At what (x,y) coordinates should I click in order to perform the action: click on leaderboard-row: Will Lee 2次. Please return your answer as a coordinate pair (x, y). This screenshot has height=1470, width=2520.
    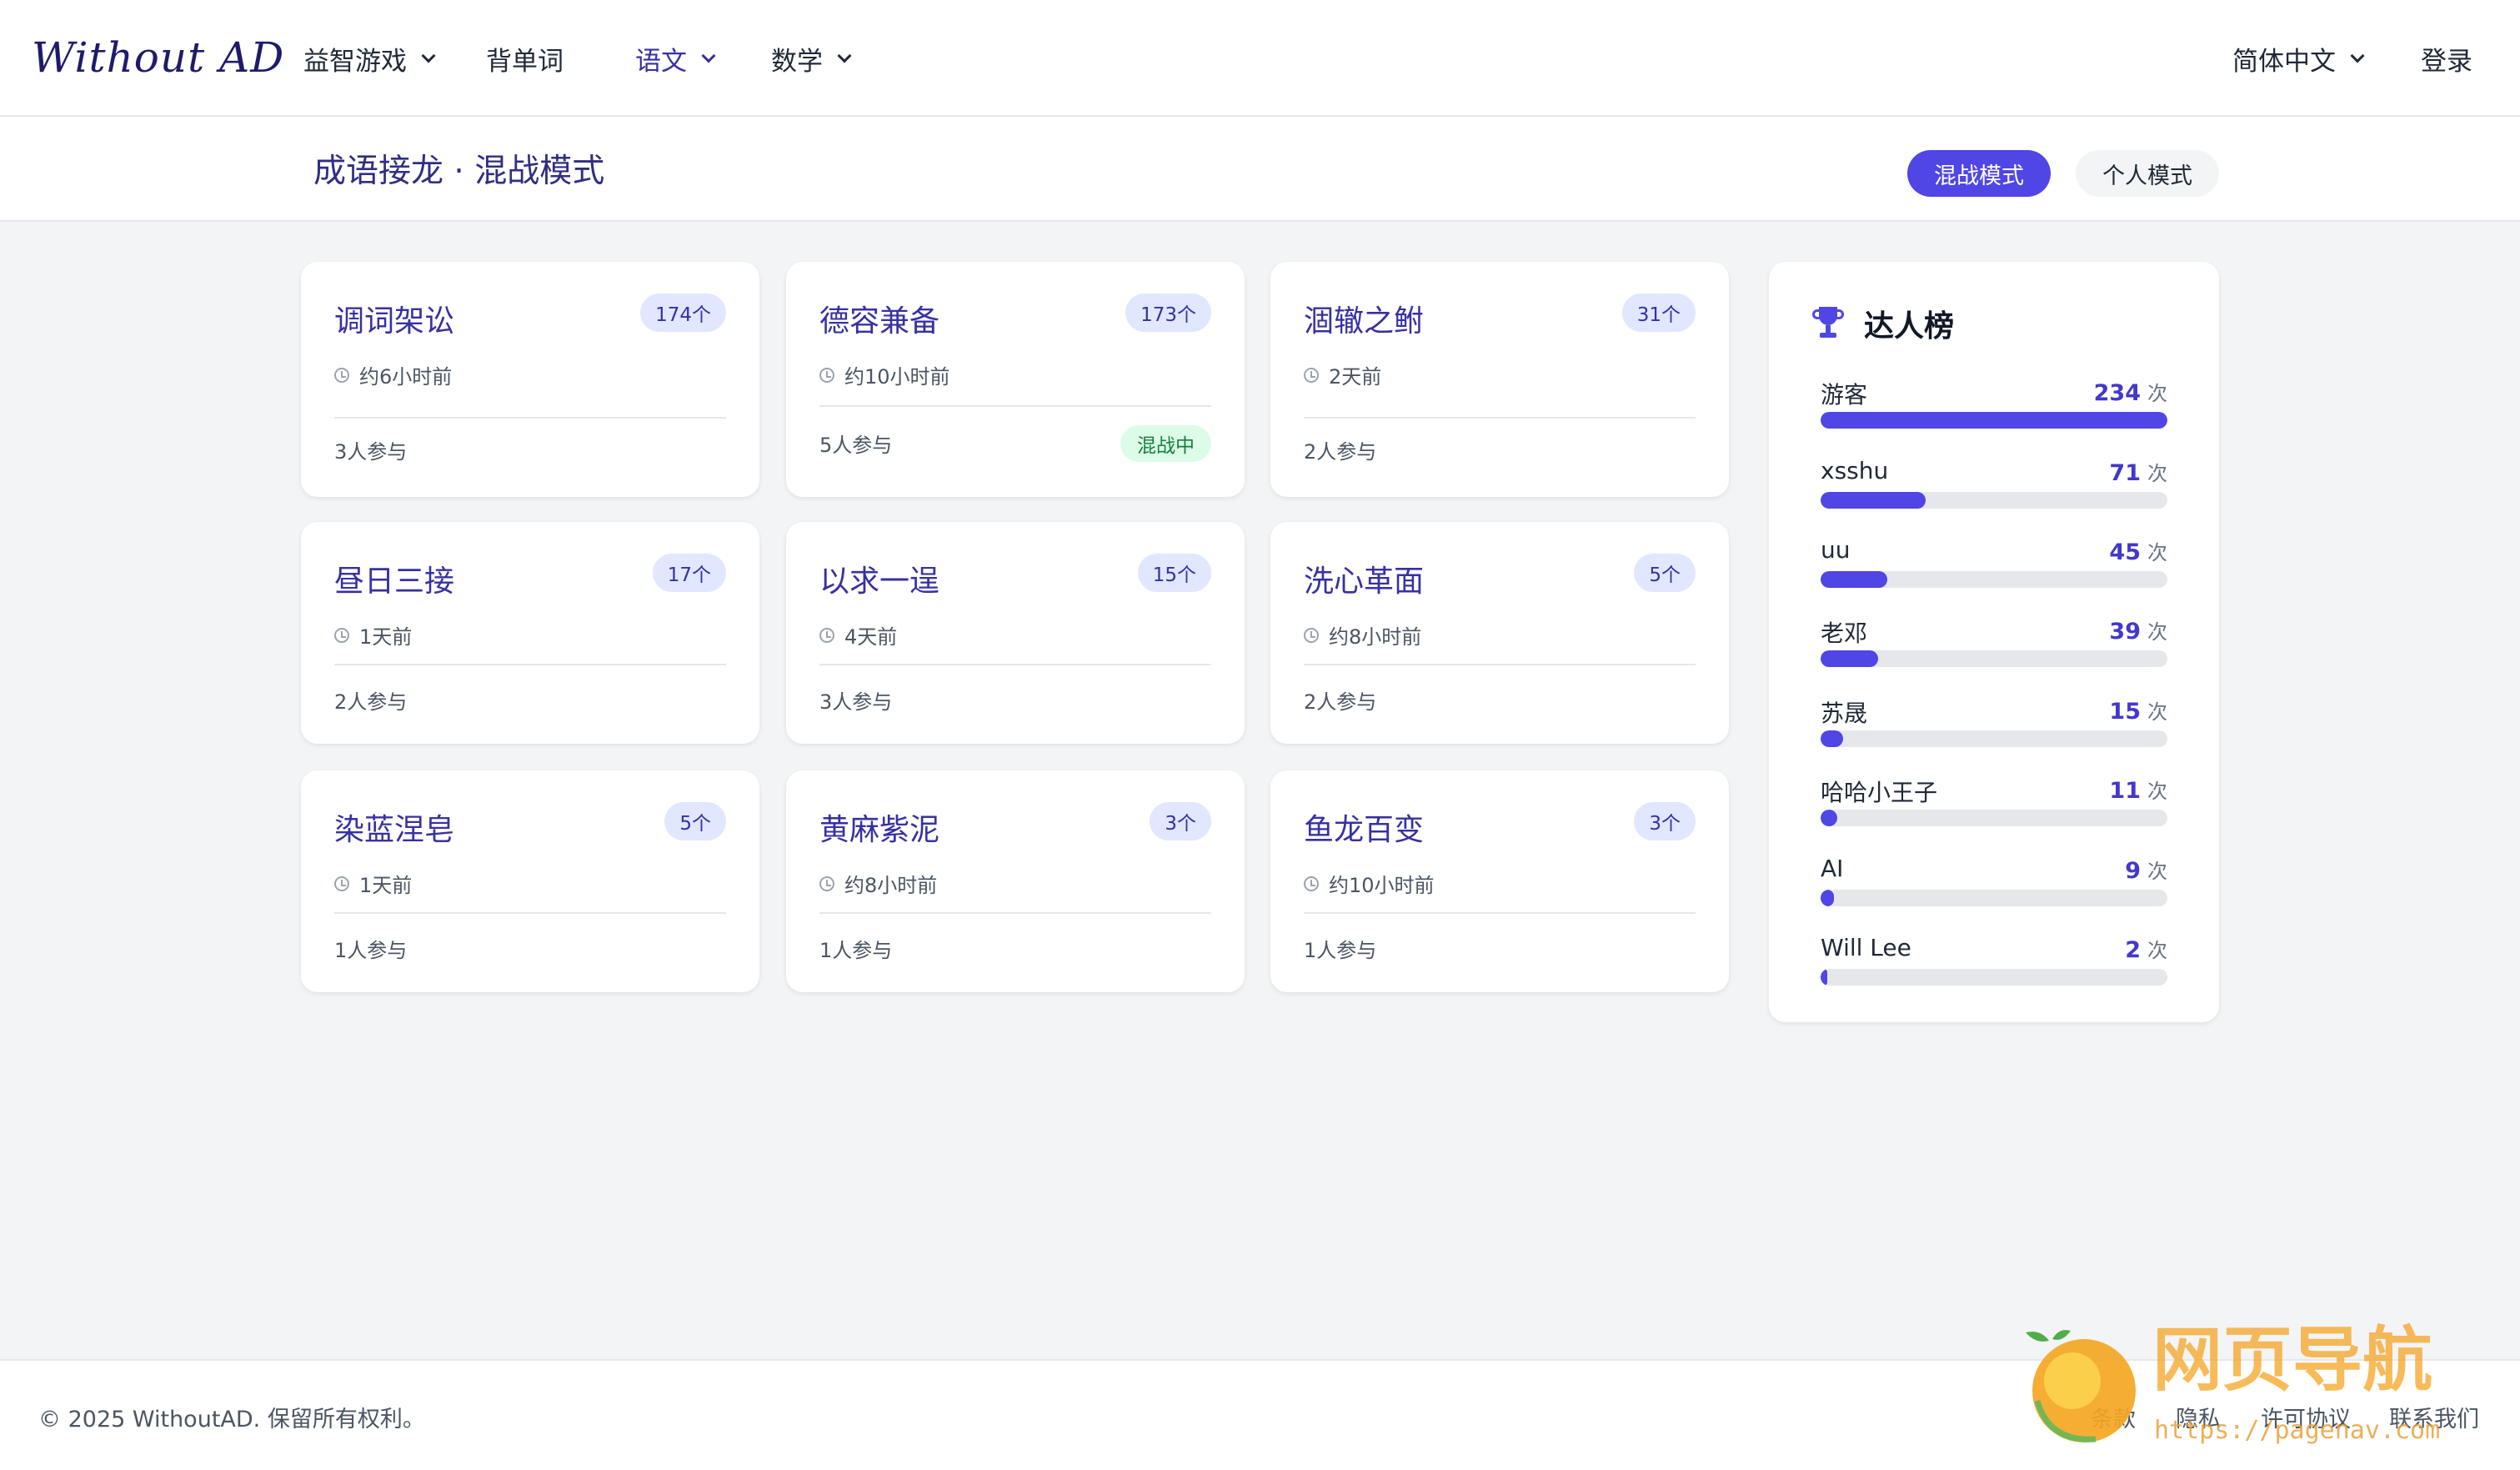
    Looking at the image, I should click on (1994, 963).